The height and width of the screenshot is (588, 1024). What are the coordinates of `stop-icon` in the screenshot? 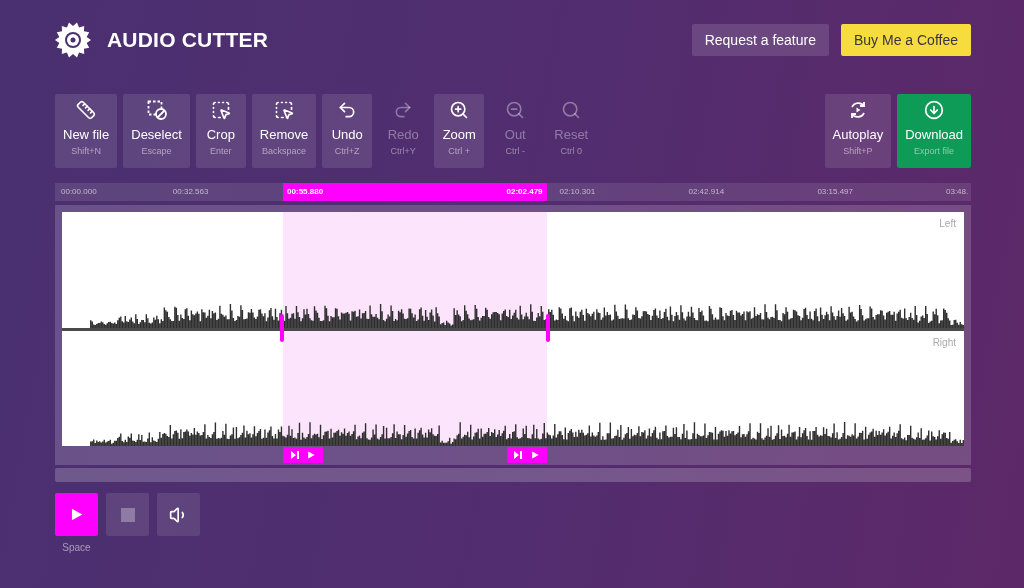 It's located at (127, 514).